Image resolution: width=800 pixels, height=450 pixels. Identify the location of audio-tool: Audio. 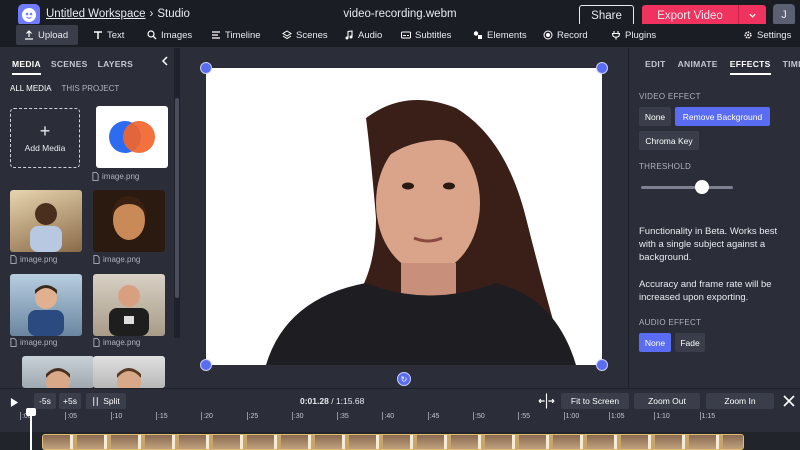
(363, 35).